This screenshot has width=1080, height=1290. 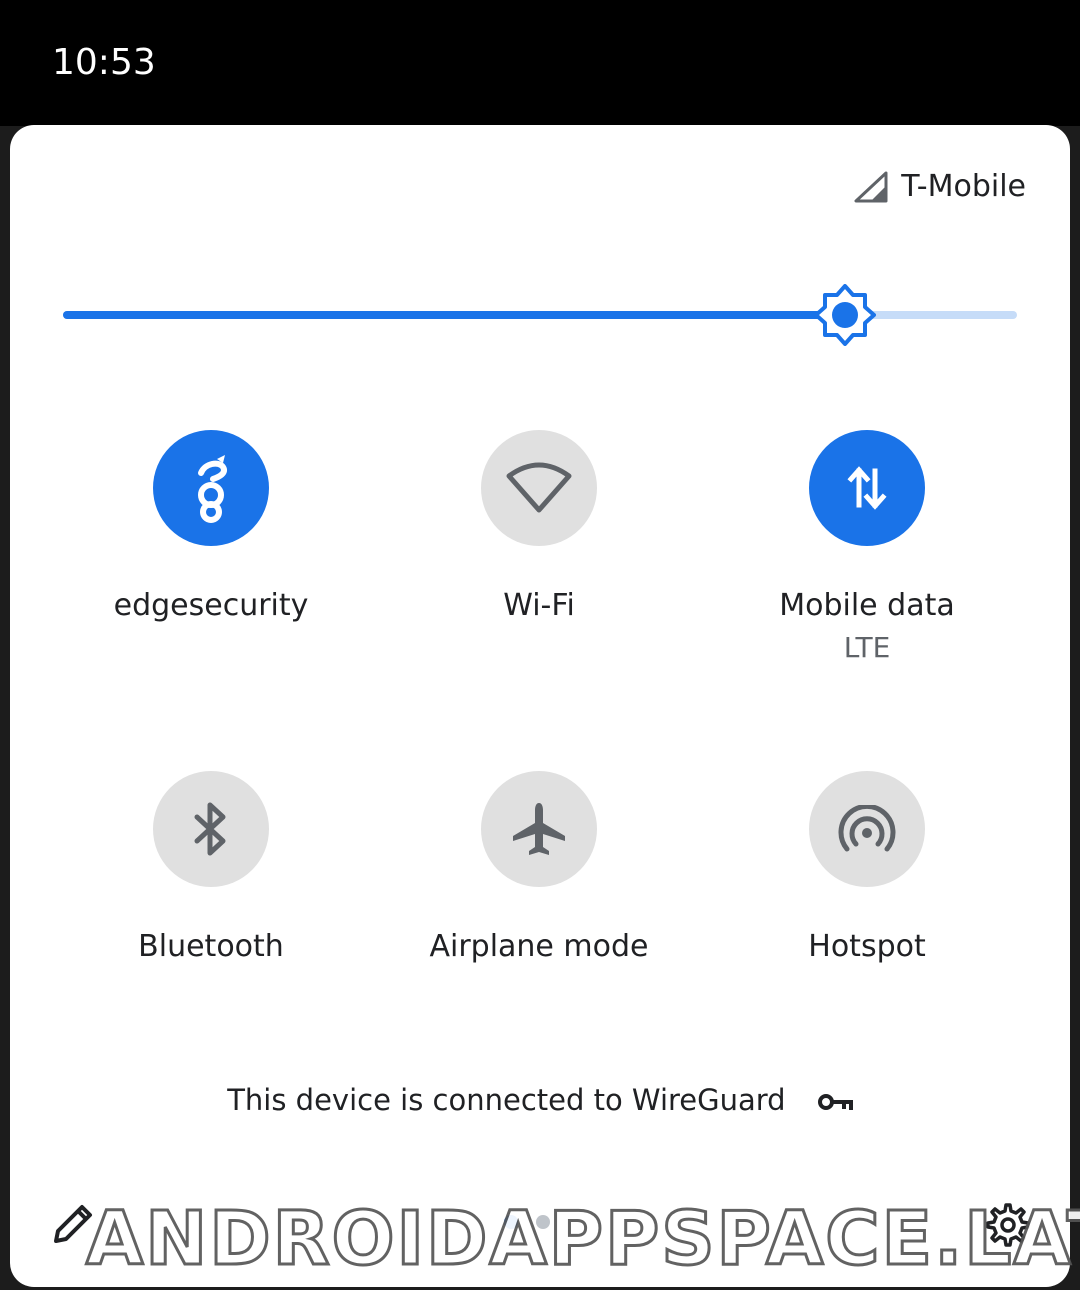 I want to click on tile-airplane-mode: Airplane mode, so click(x=539, y=867).